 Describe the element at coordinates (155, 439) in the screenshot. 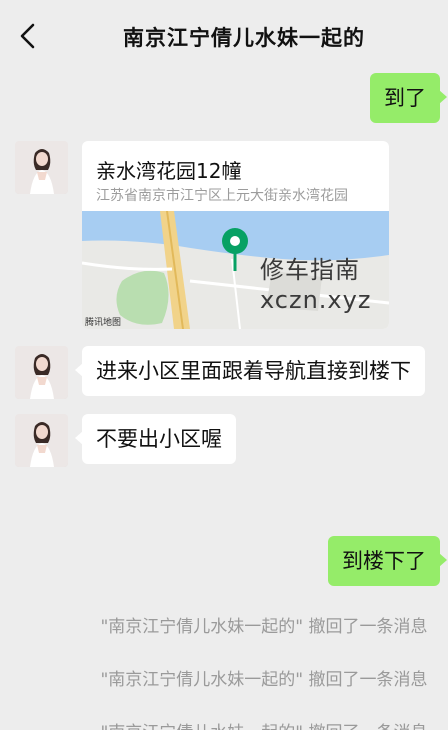

I see `message-bubble-incoming: 不要出小区喔` at that location.